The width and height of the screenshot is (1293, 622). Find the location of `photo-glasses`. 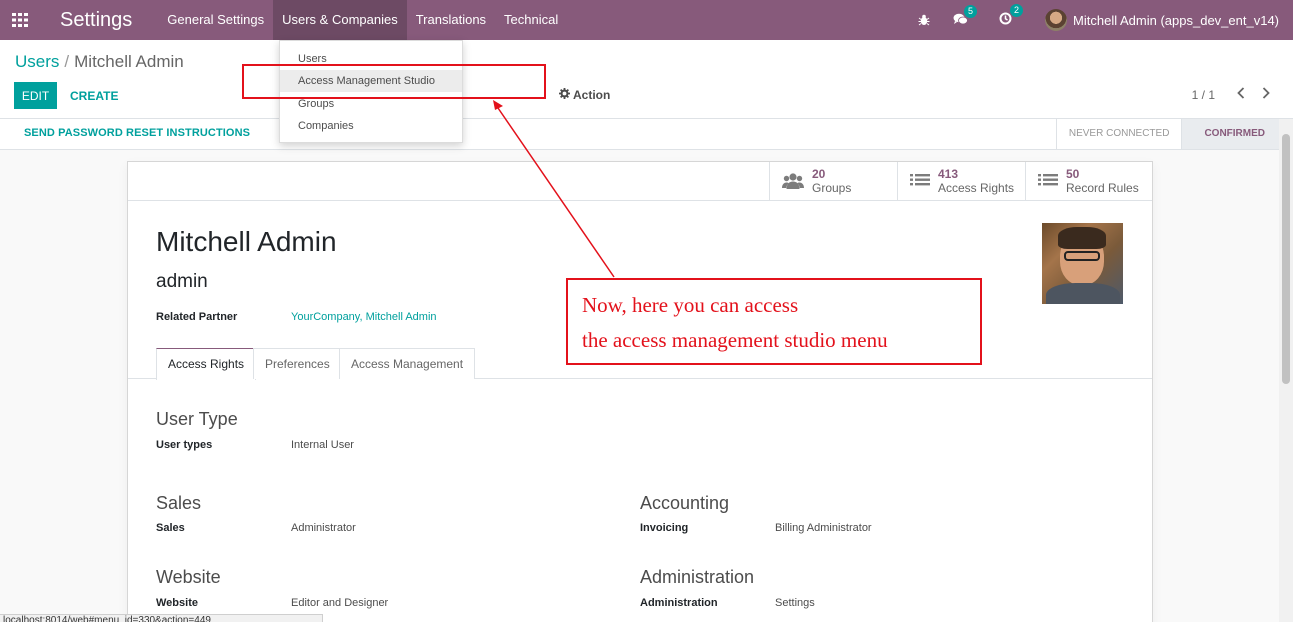

photo-glasses is located at coordinates (1082, 256).